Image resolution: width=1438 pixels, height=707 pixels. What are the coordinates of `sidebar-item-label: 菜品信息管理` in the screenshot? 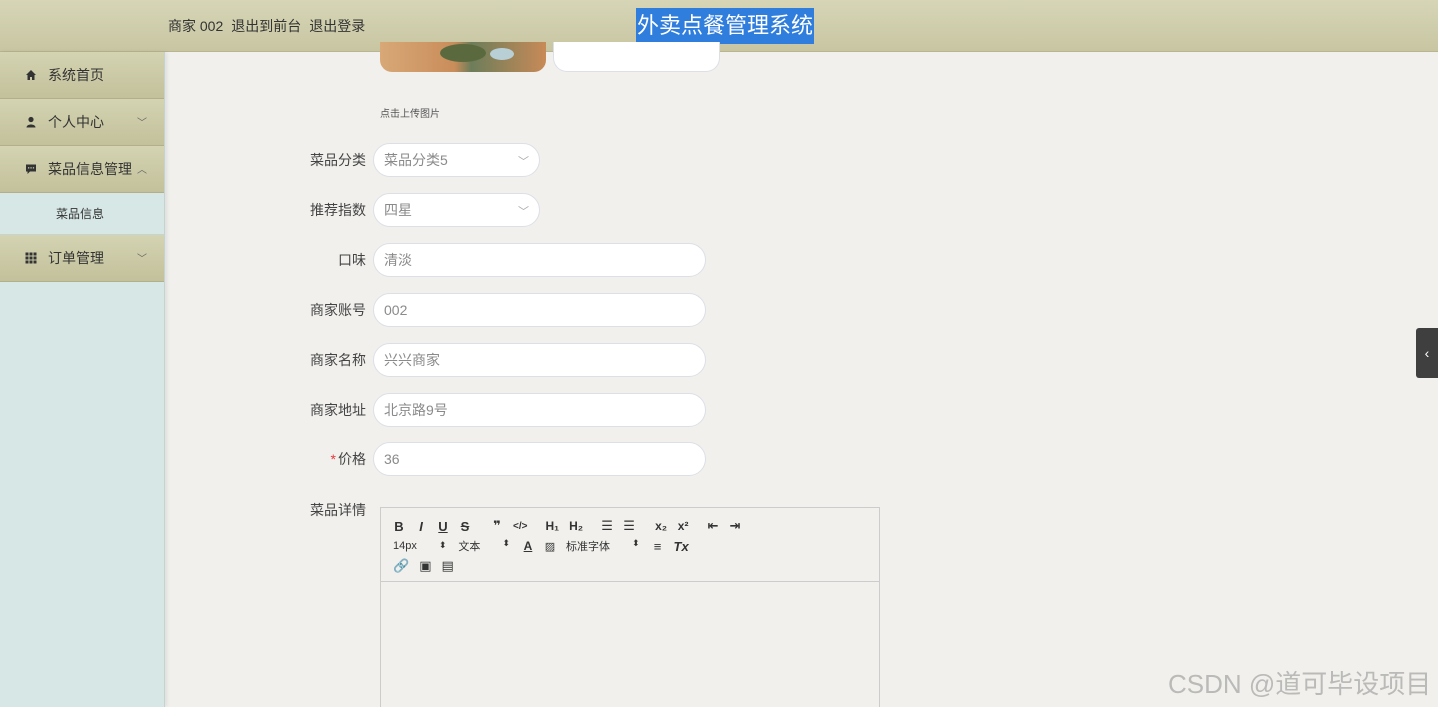 It's located at (90, 169).